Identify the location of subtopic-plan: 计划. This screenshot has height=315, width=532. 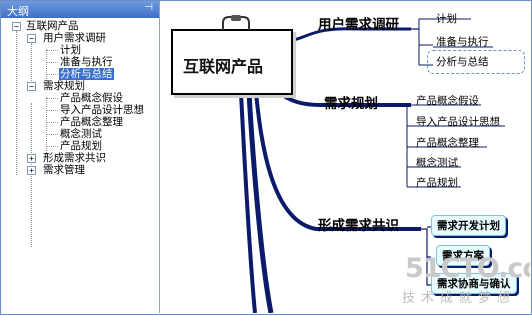
(446, 18).